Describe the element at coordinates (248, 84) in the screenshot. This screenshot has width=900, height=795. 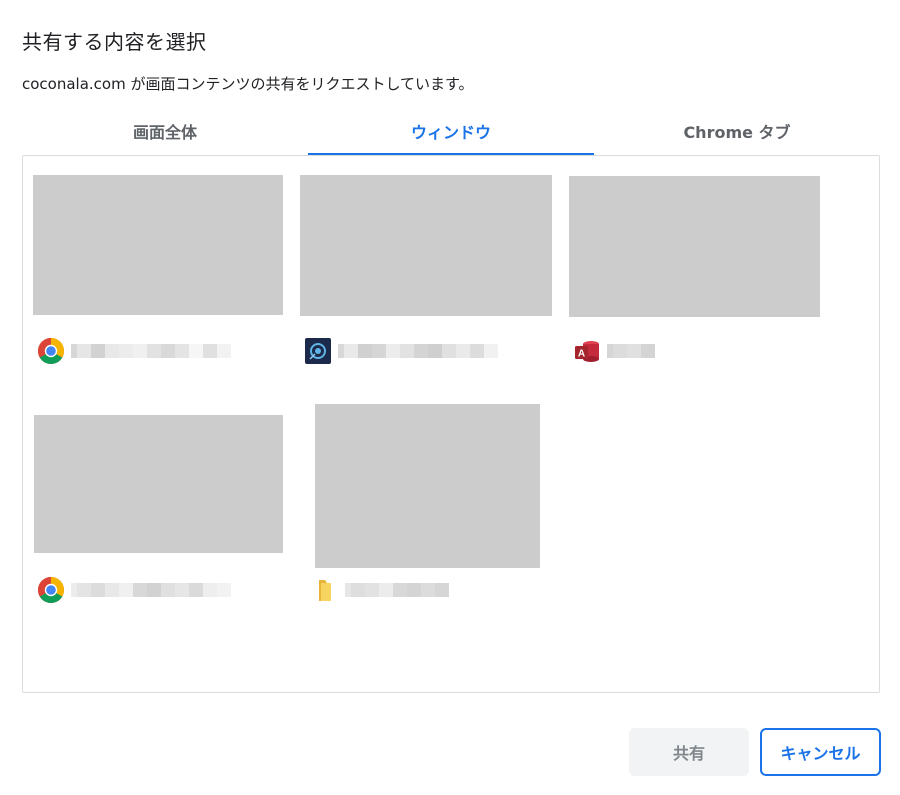
I see `dialog-subtitle: coconala.com が画面コンテンツの共有をリクエストしています。` at that location.